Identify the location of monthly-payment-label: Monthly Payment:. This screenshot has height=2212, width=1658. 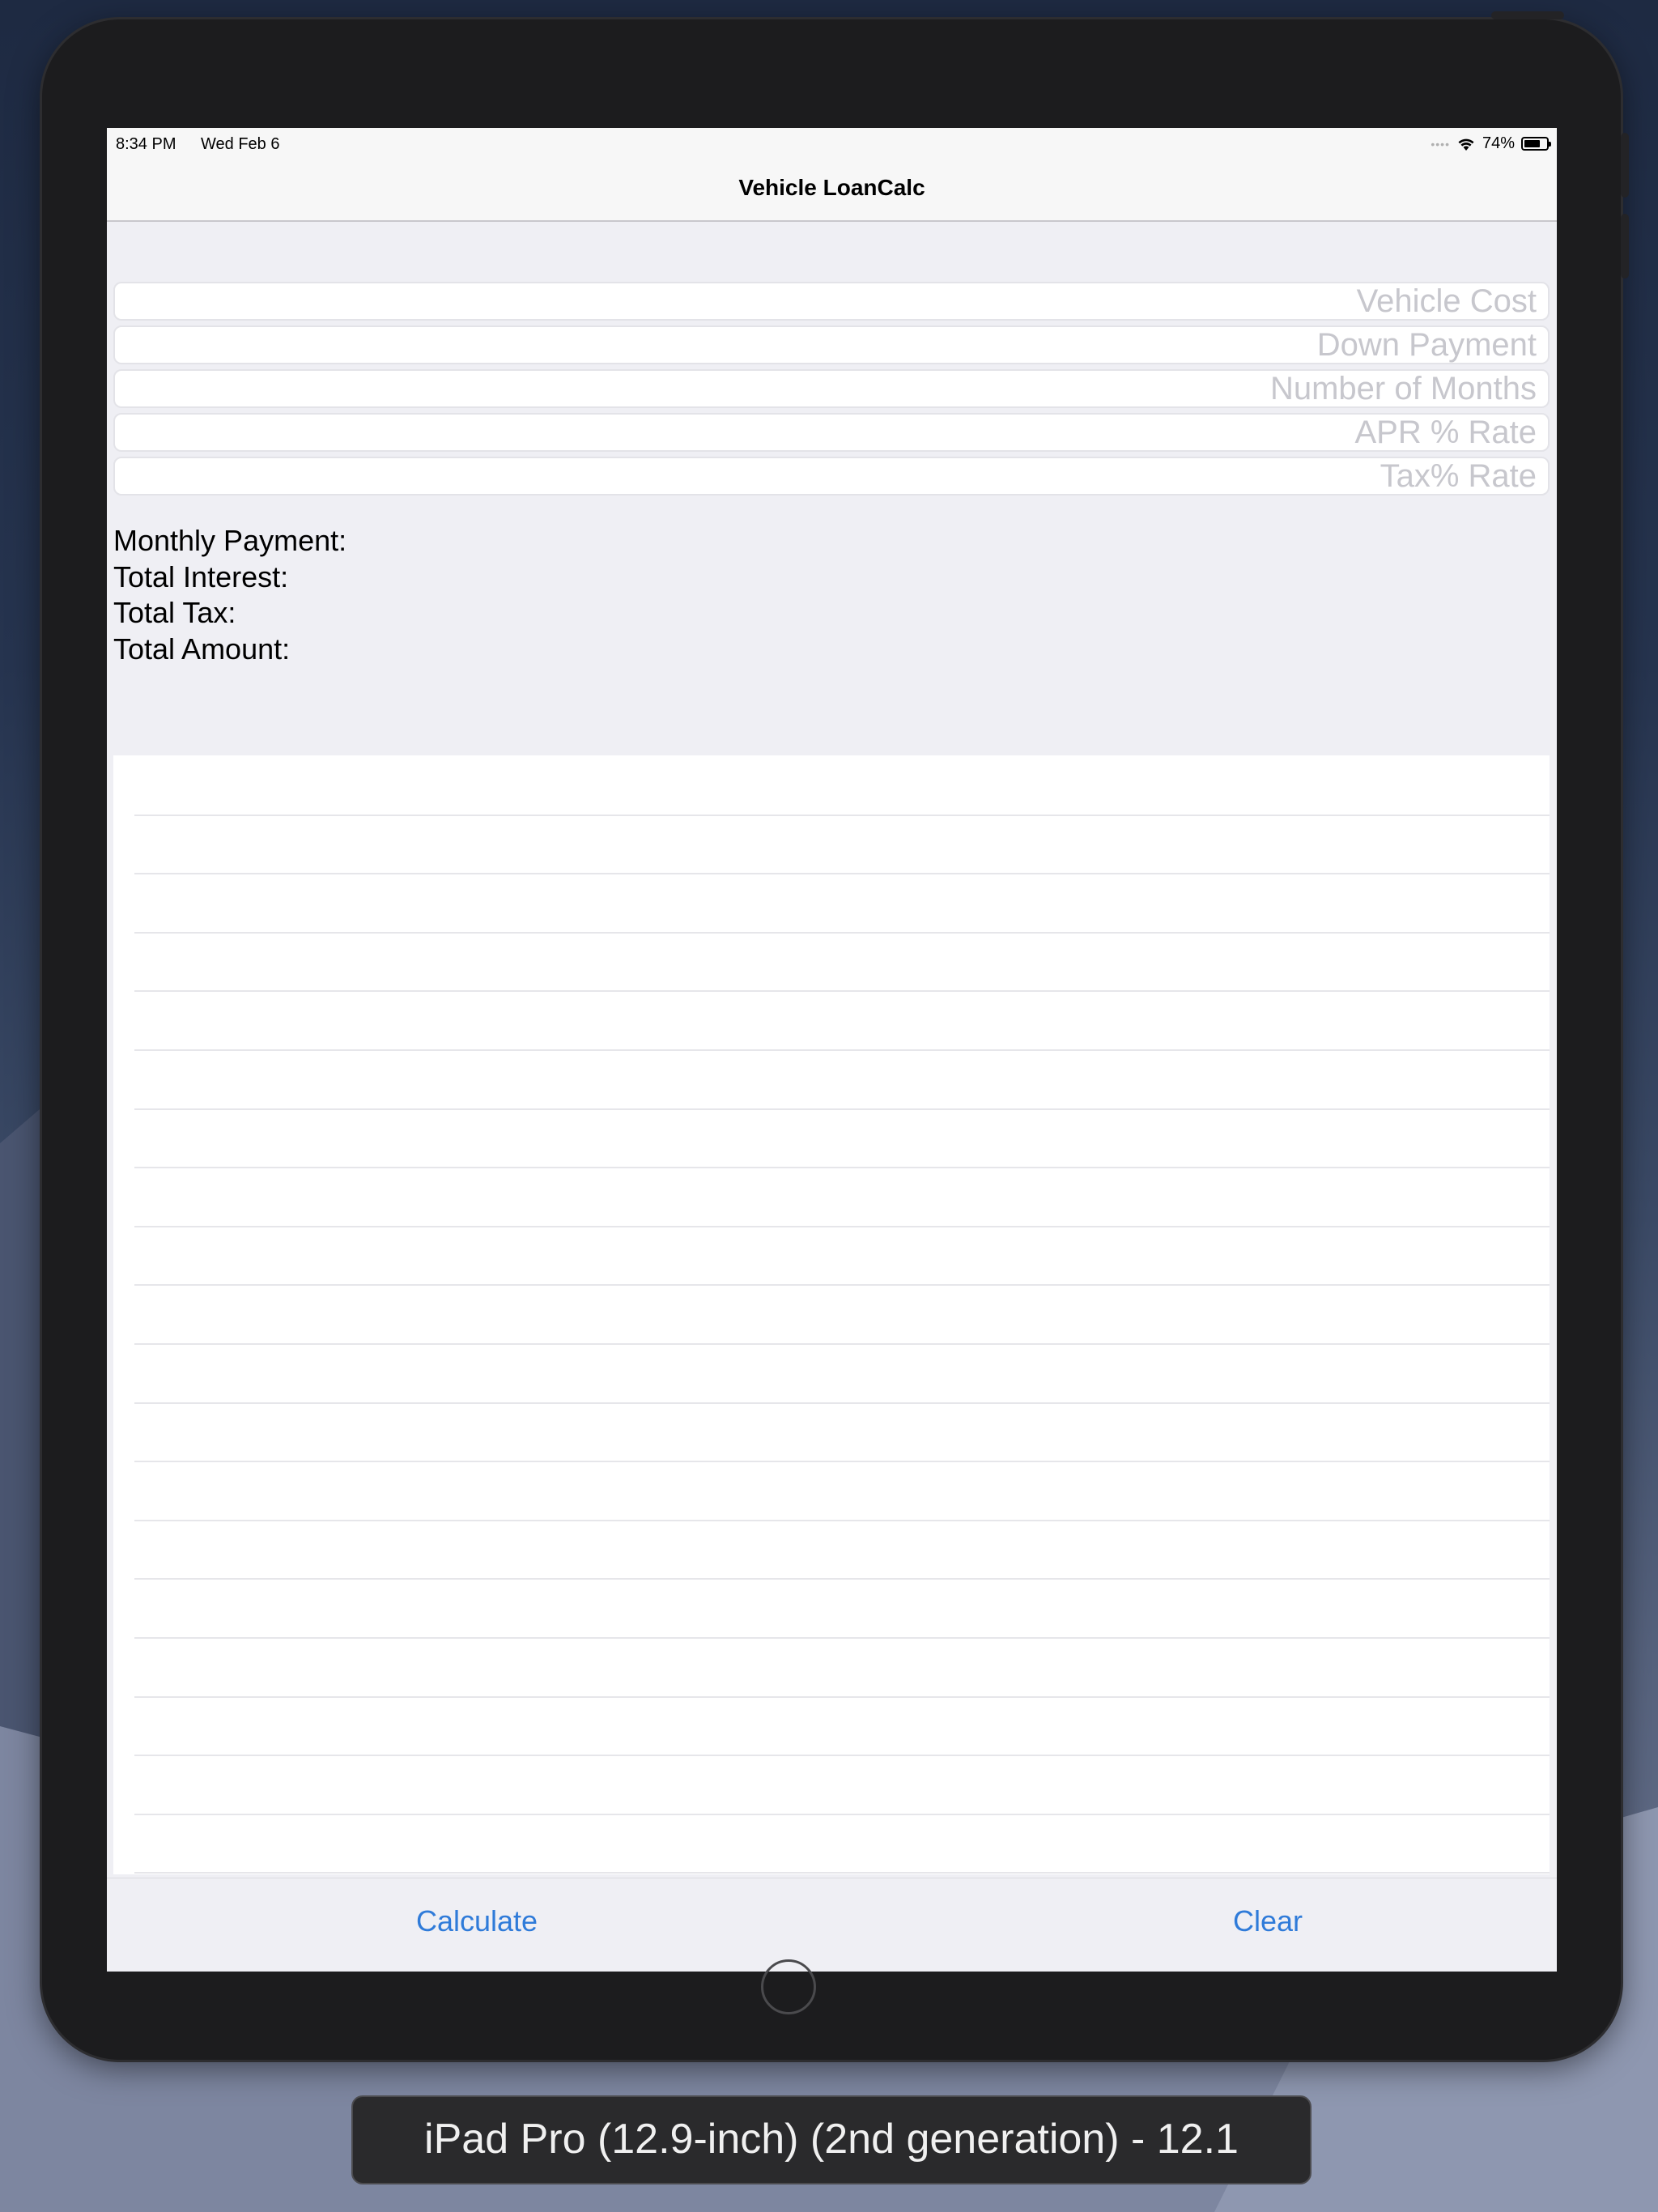
(230, 540).